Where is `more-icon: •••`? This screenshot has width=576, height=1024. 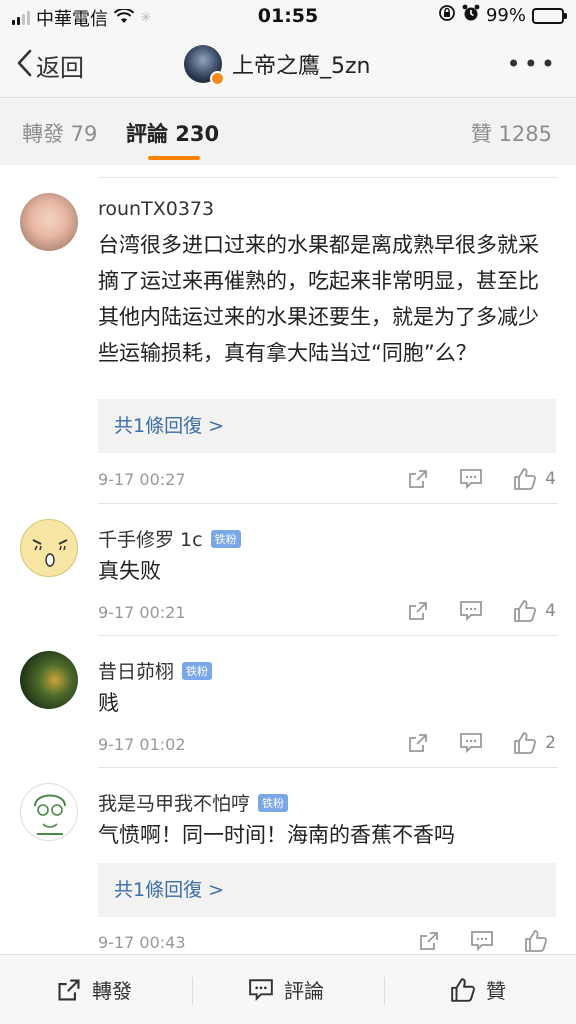 more-icon: ••• is located at coordinates (532, 64).